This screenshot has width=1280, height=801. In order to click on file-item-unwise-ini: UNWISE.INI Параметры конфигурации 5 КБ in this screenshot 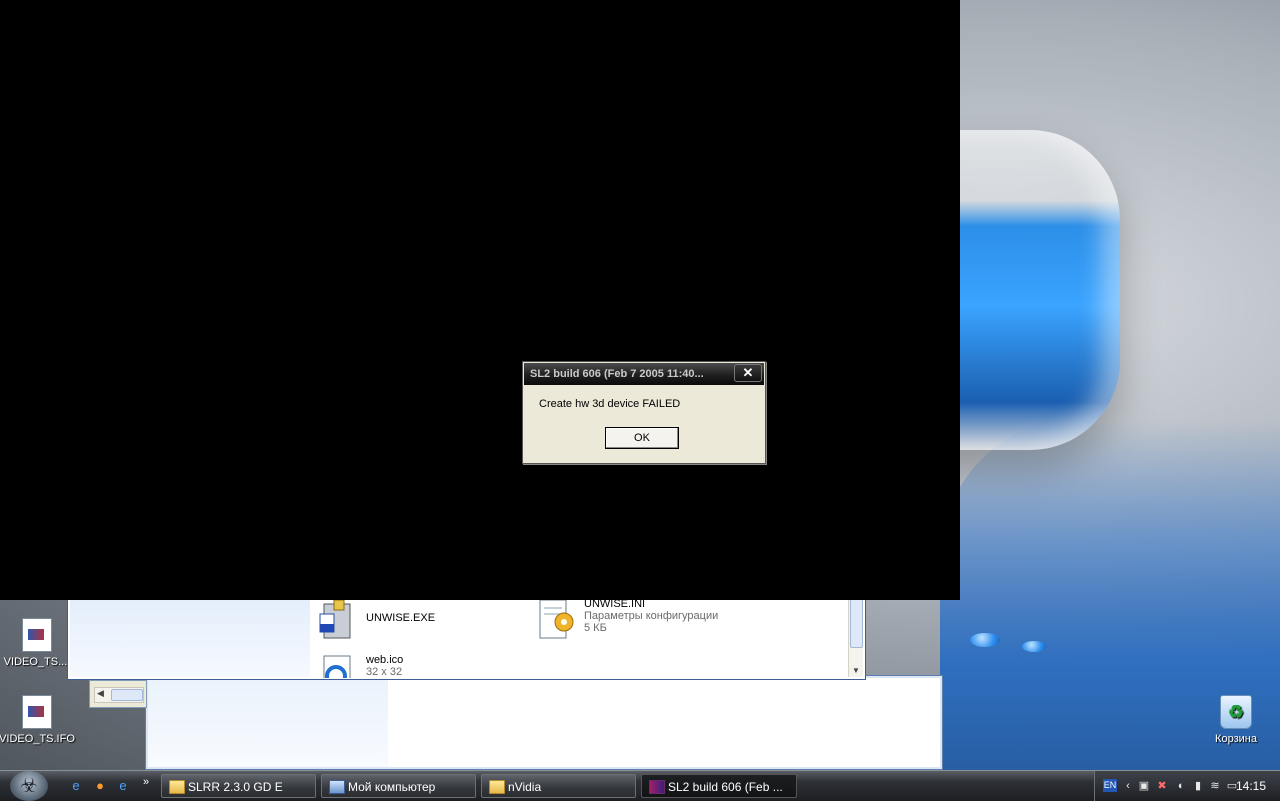, I will do `click(626, 620)`.